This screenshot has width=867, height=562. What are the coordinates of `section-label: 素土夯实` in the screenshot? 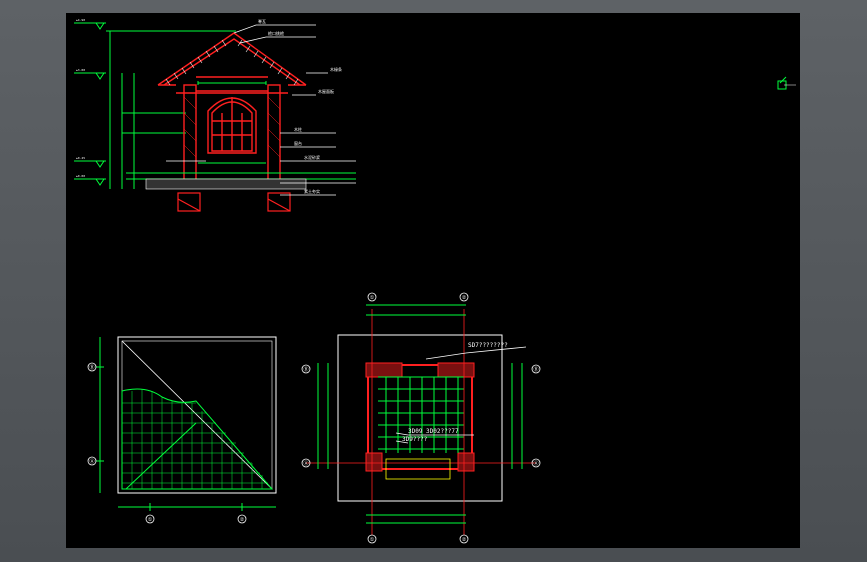 It's located at (312, 191).